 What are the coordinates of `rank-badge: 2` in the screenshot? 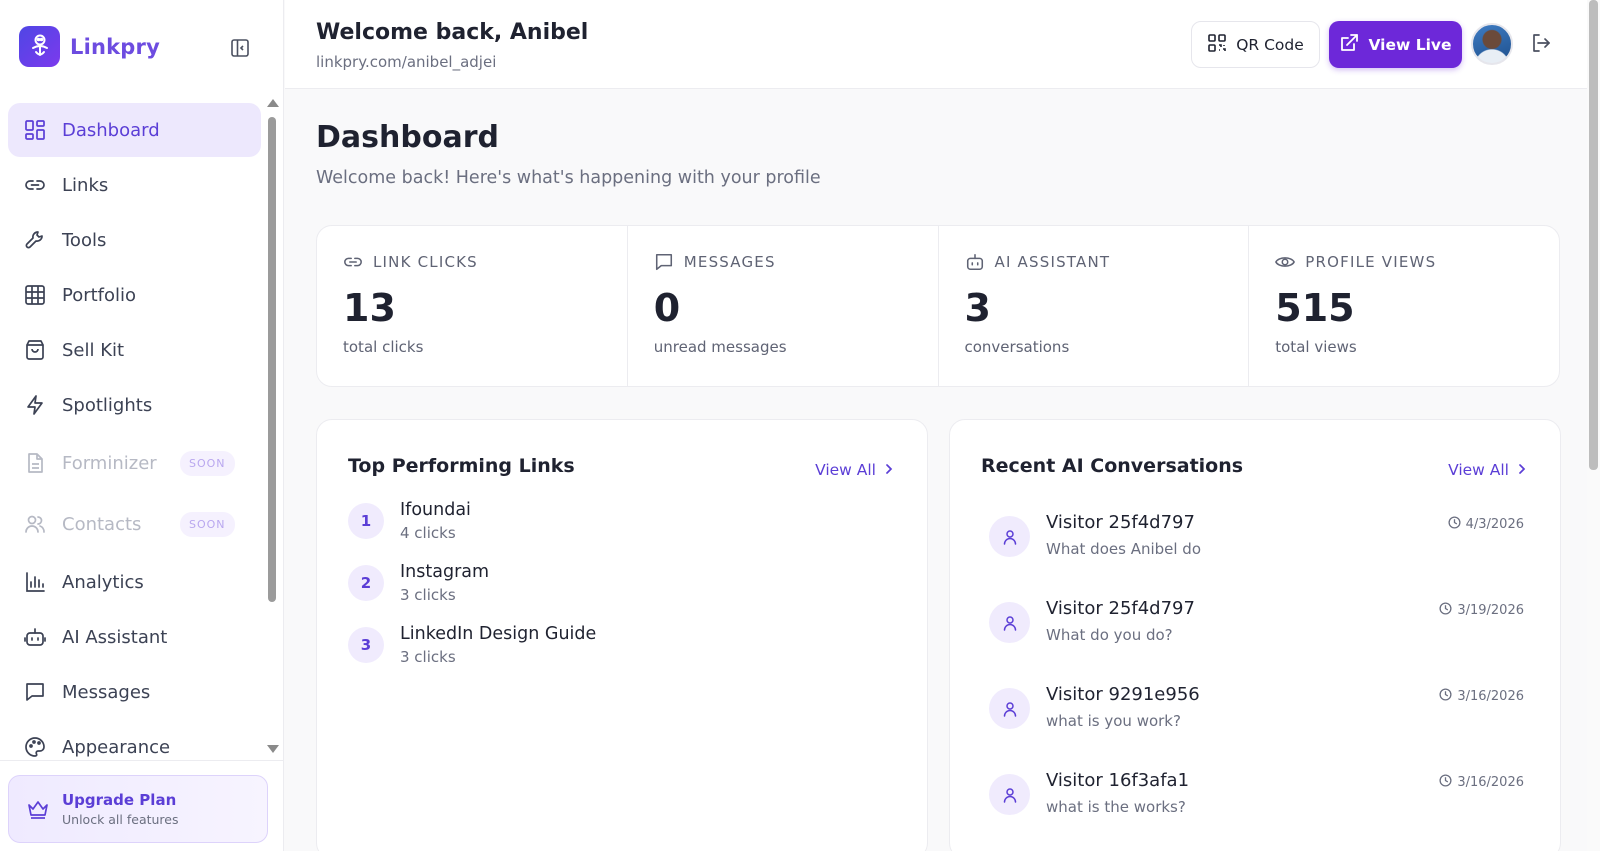 It's located at (366, 583).